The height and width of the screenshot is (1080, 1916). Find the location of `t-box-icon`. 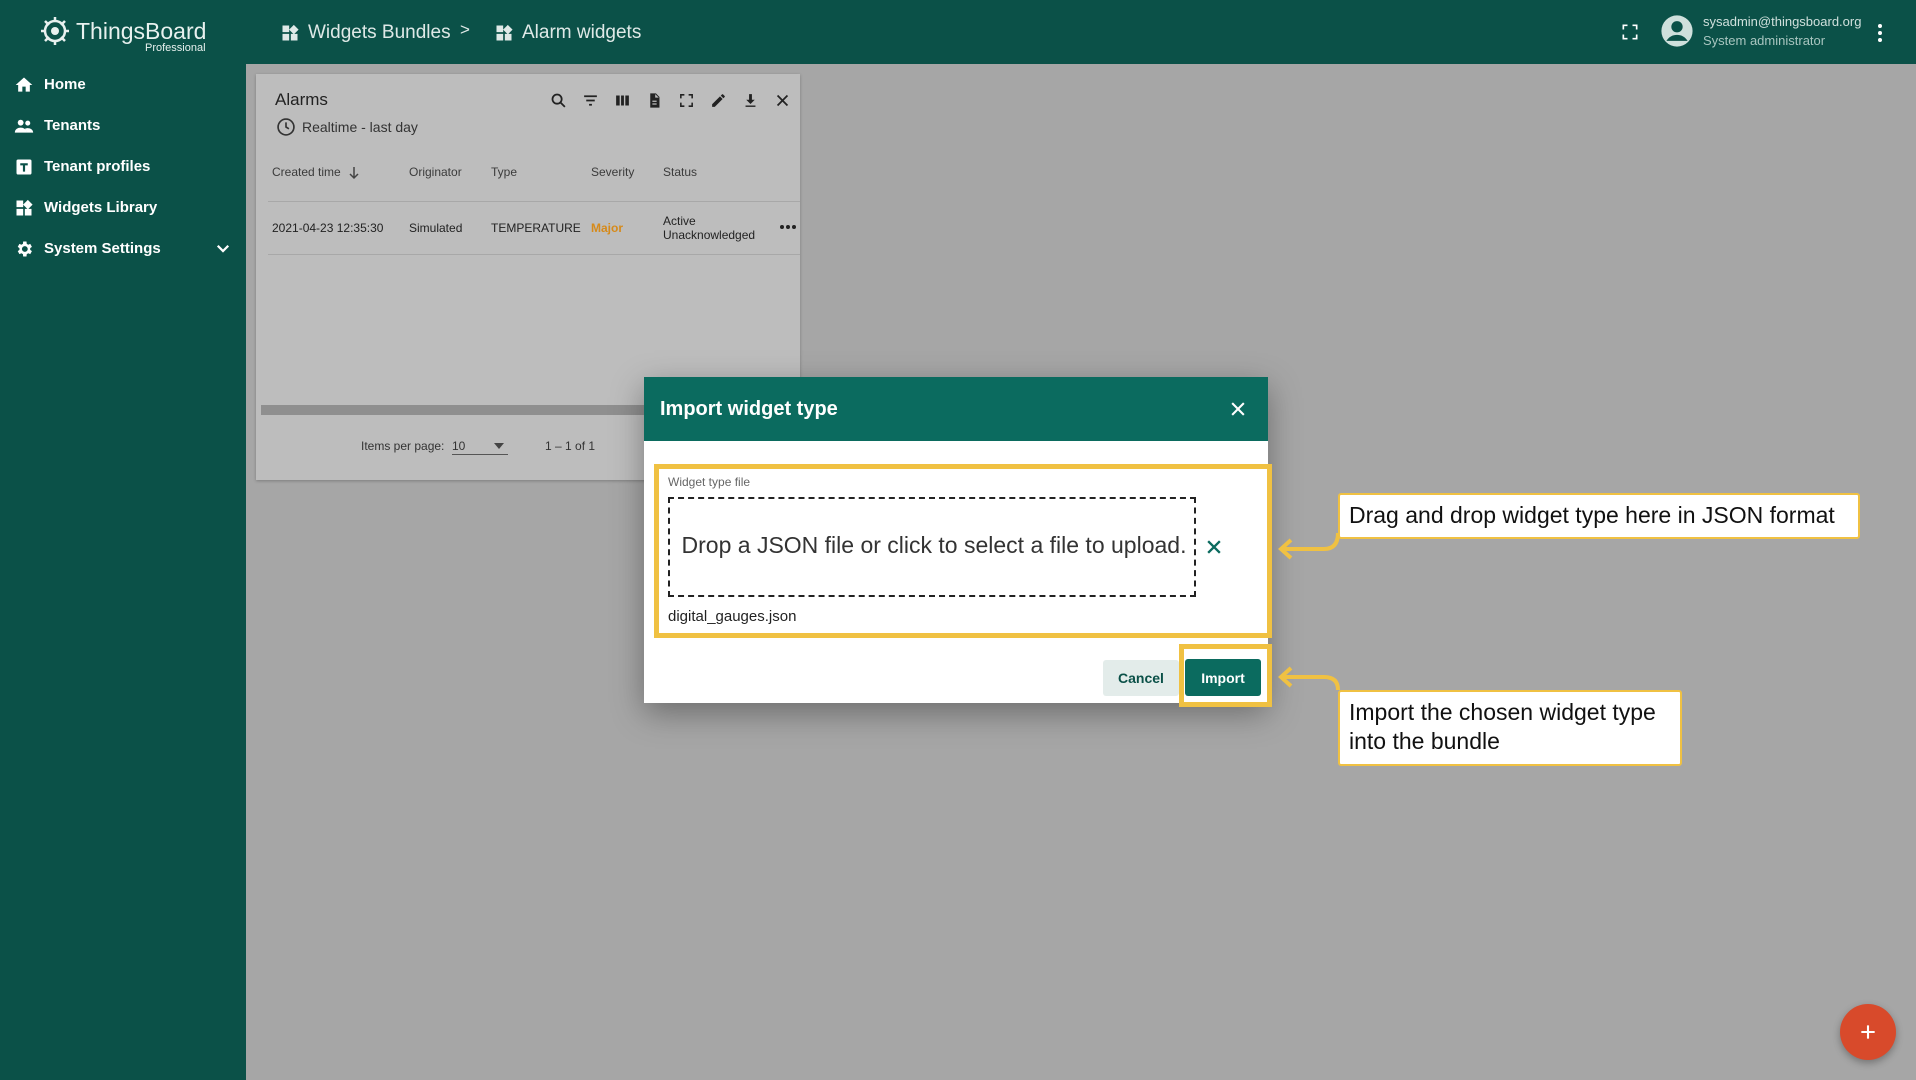

t-box-icon is located at coordinates (24, 167).